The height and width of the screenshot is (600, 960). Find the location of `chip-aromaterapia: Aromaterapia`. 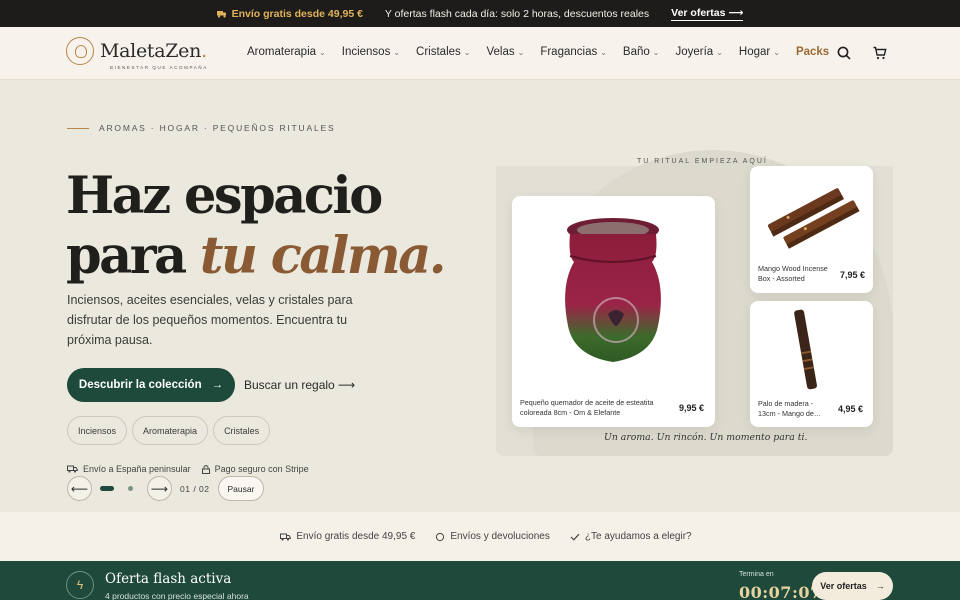

chip-aromaterapia: Aromaterapia is located at coordinates (170, 430).